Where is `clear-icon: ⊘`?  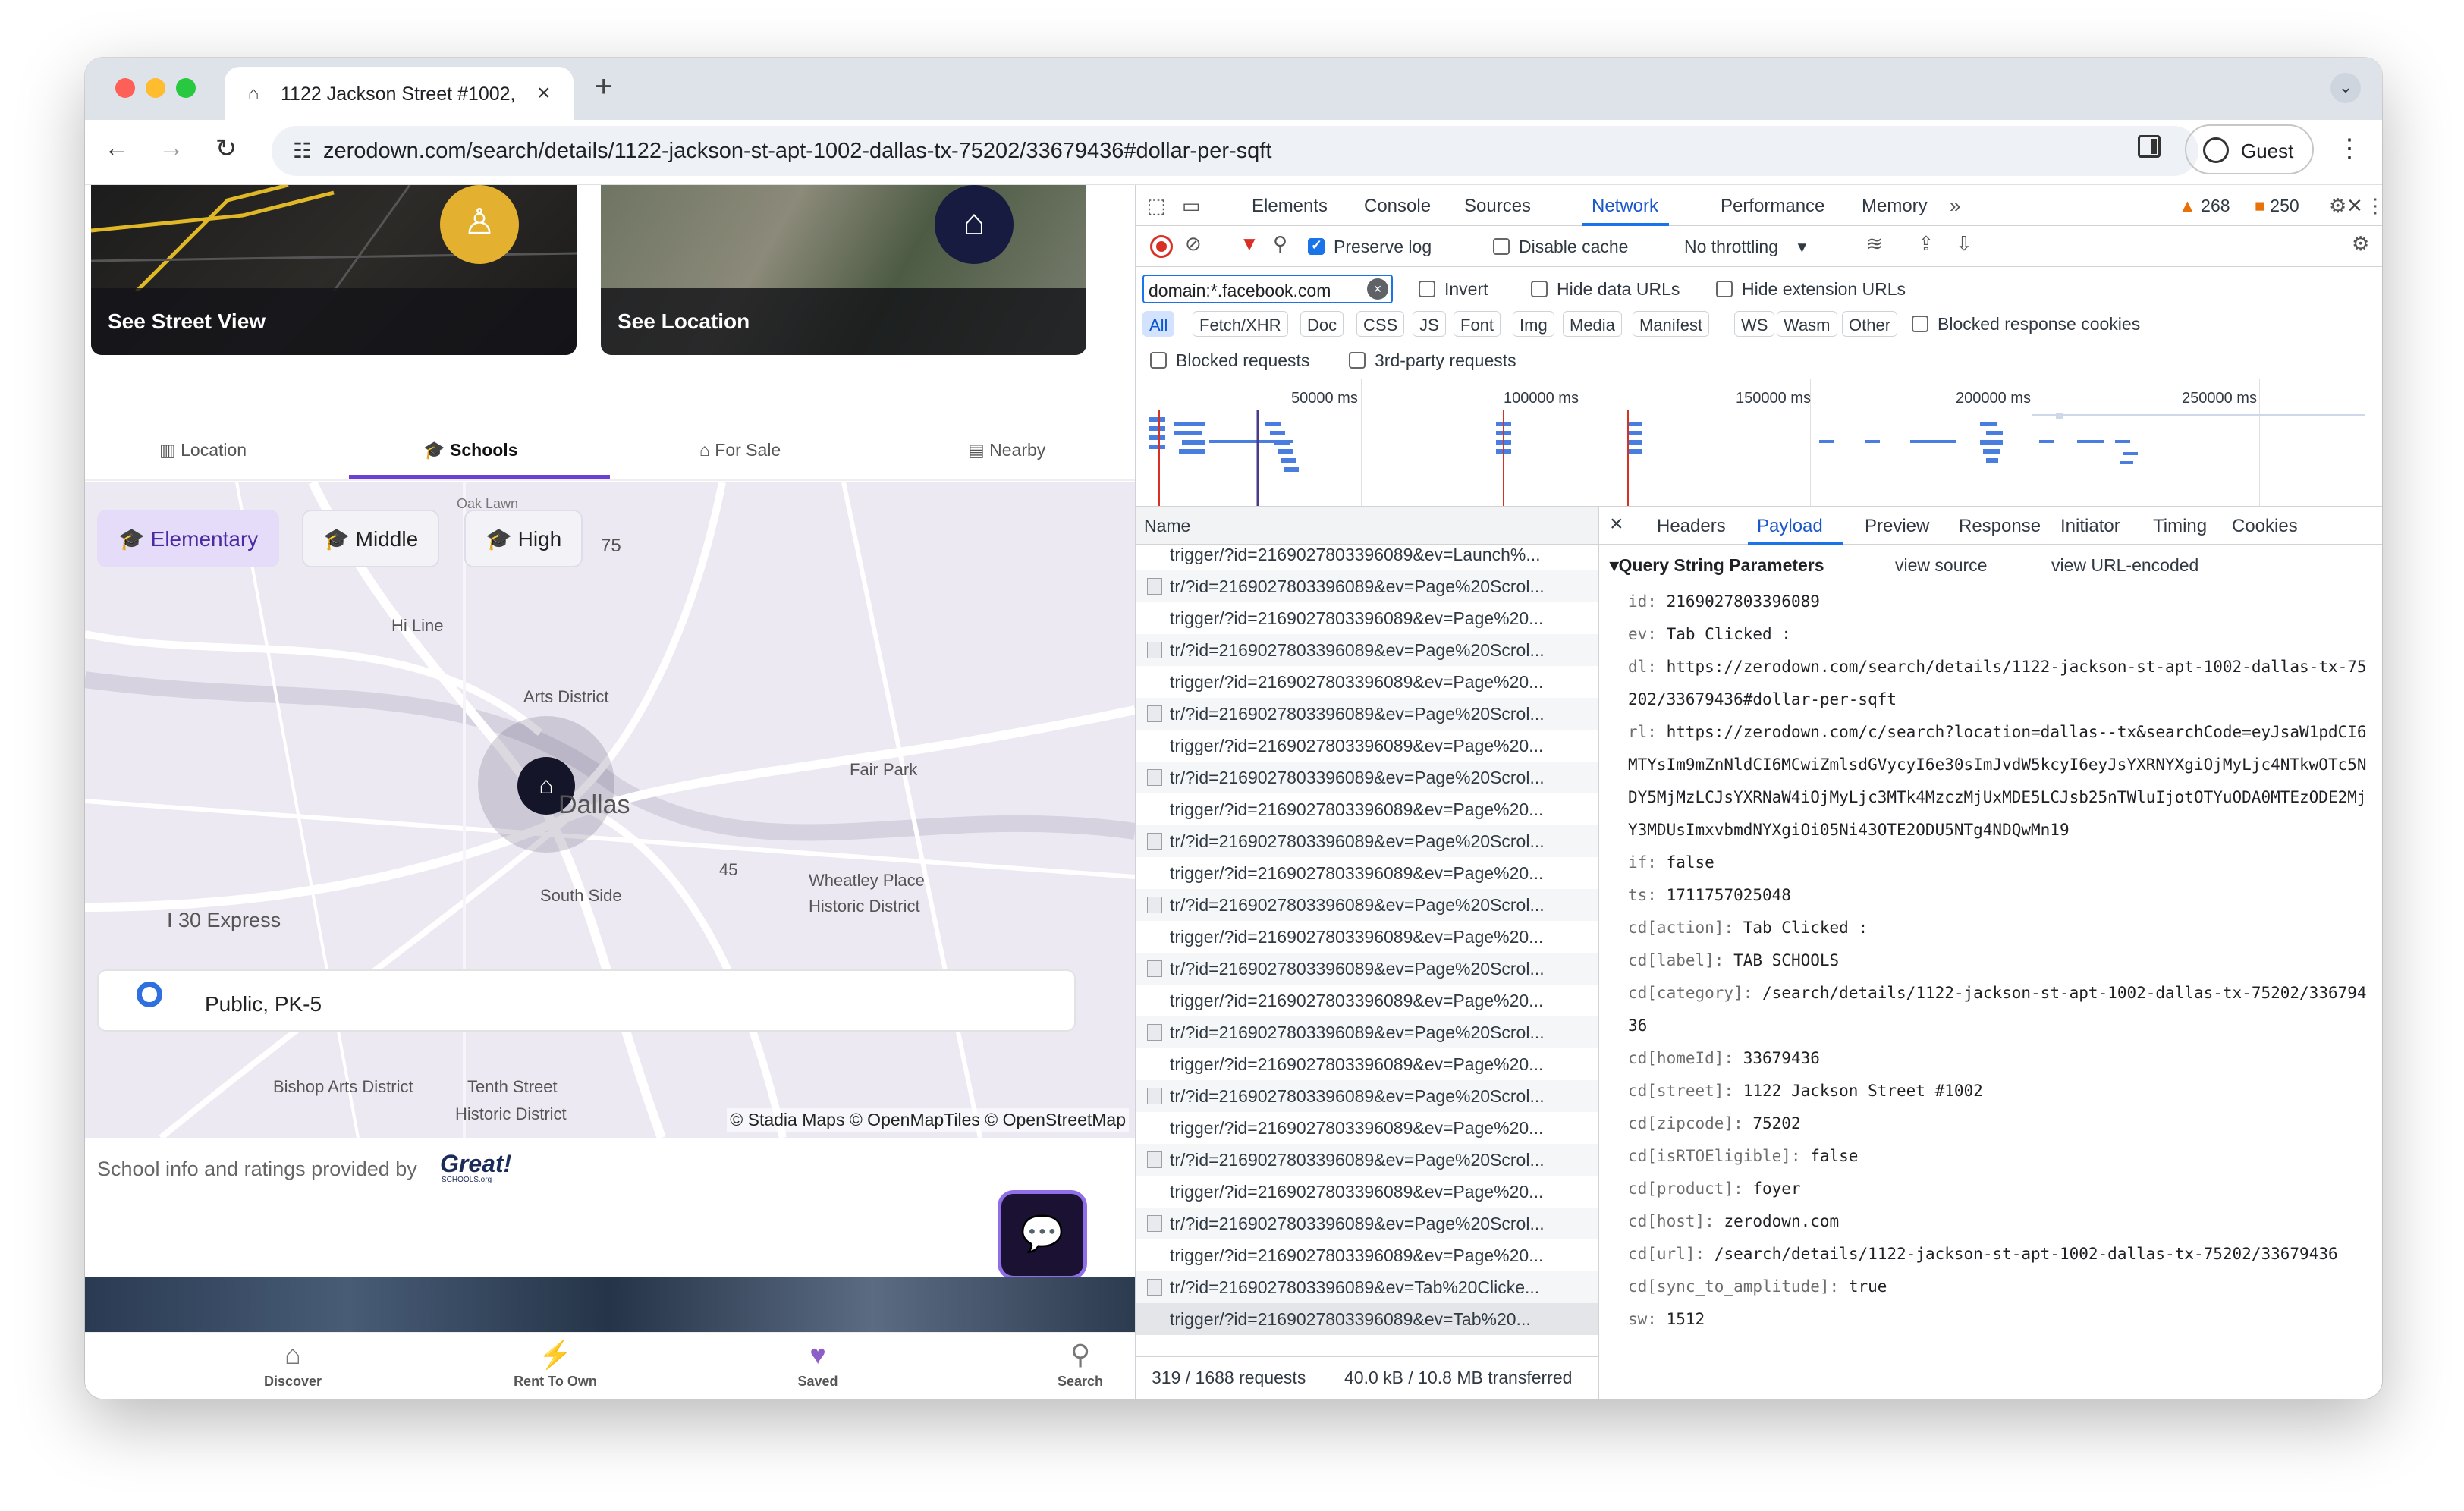
clear-icon: ⊘ is located at coordinates (1193, 244).